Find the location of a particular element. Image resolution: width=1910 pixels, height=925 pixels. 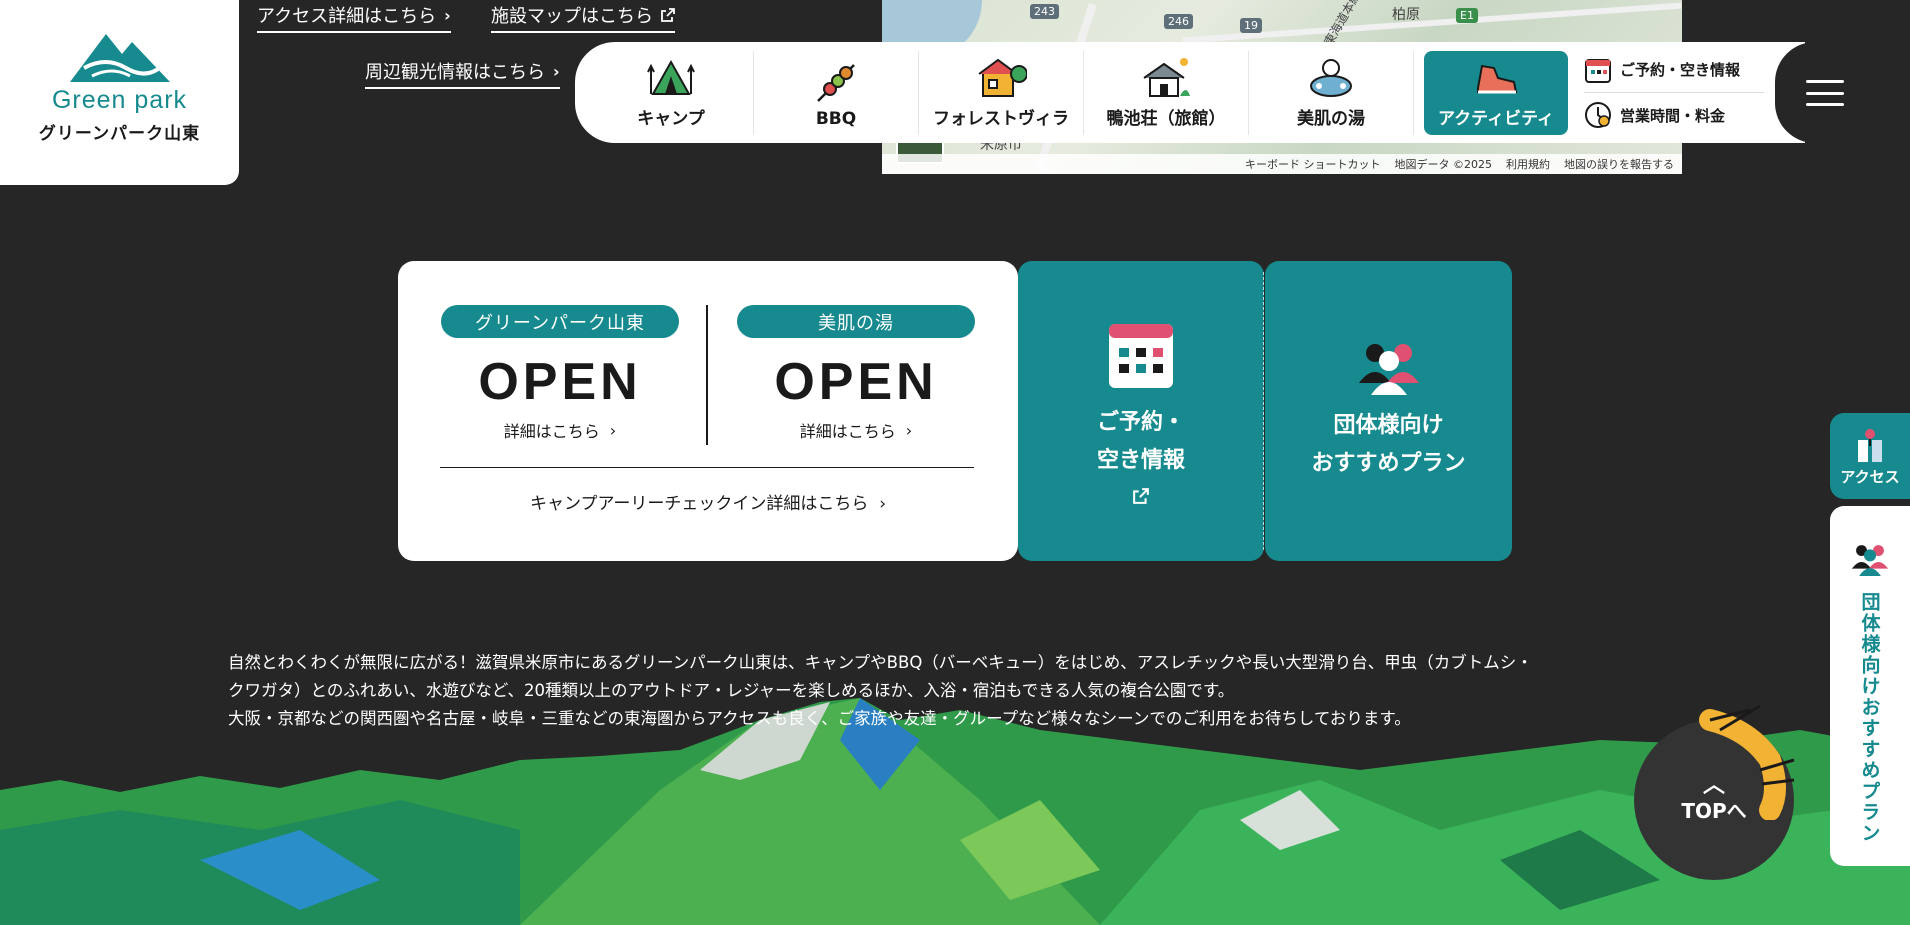

nav-item-onsen: 美肌の湯 is located at coordinates (1331, 92).